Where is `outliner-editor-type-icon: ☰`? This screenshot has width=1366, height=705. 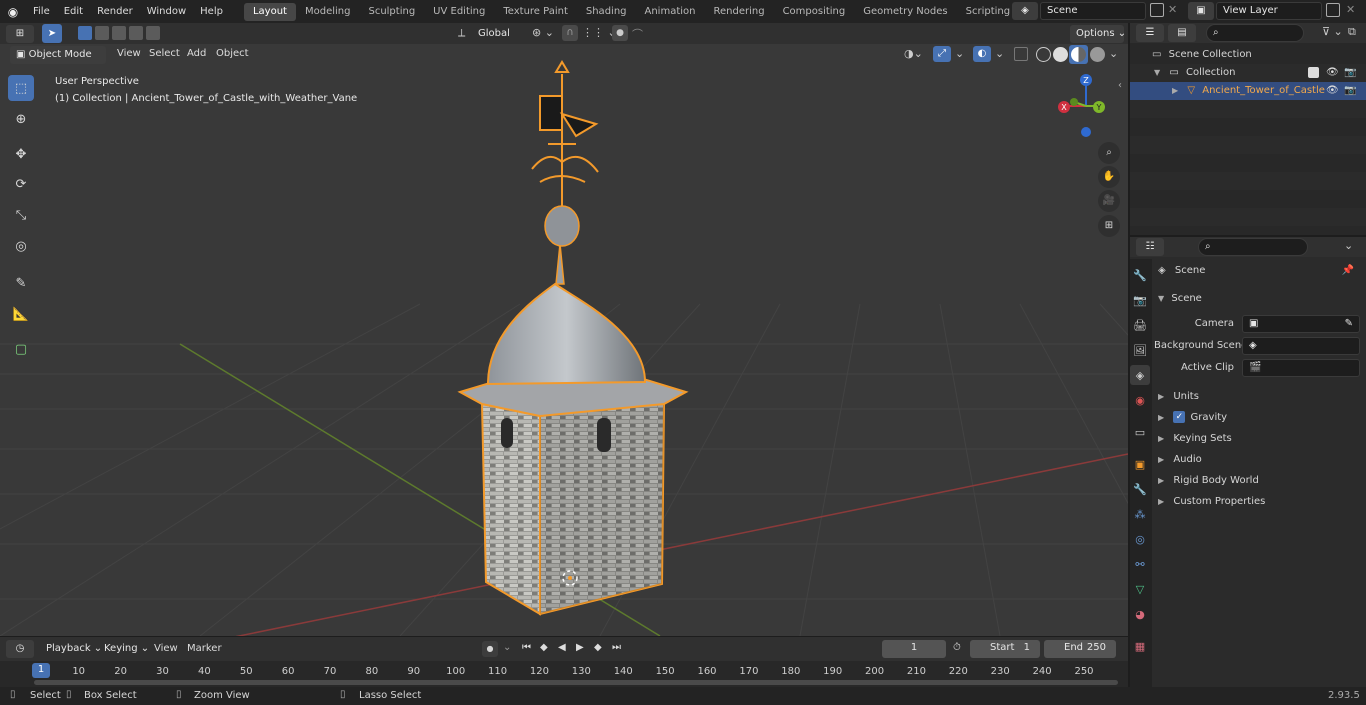
outliner-editor-type-icon: ☰ is located at coordinates (1150, 33).